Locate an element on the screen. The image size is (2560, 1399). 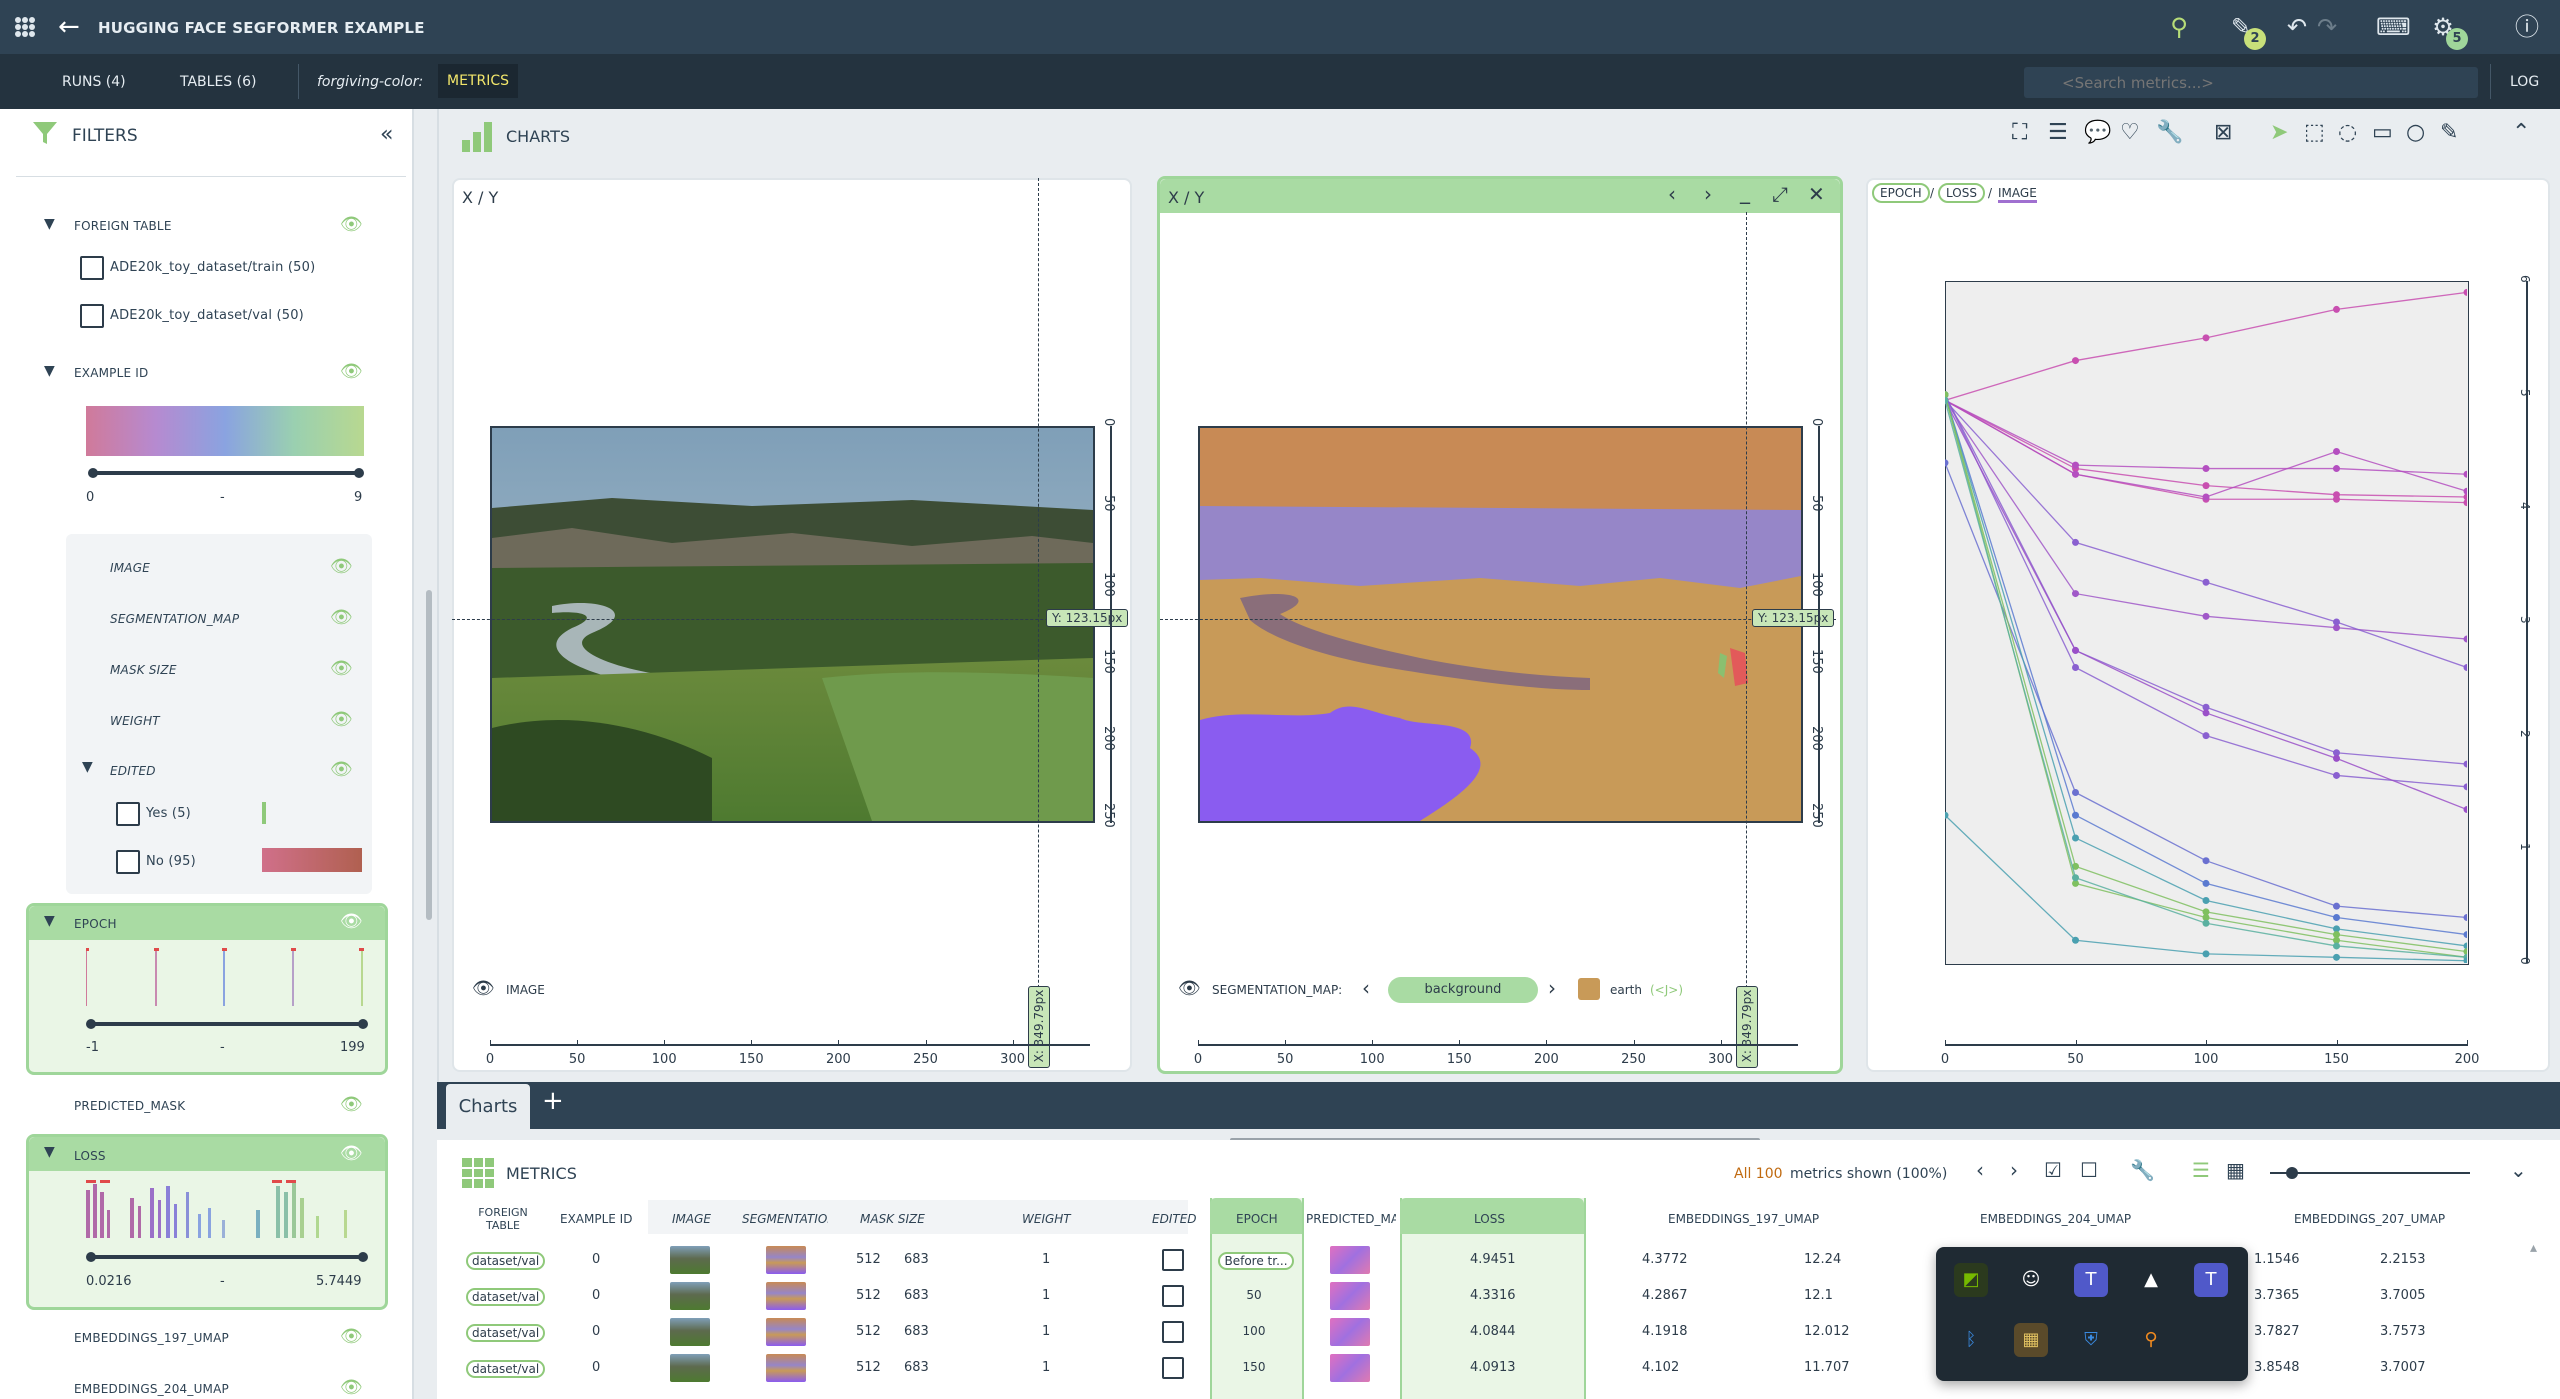
example-id-slider is located at coordinates (226, 473).